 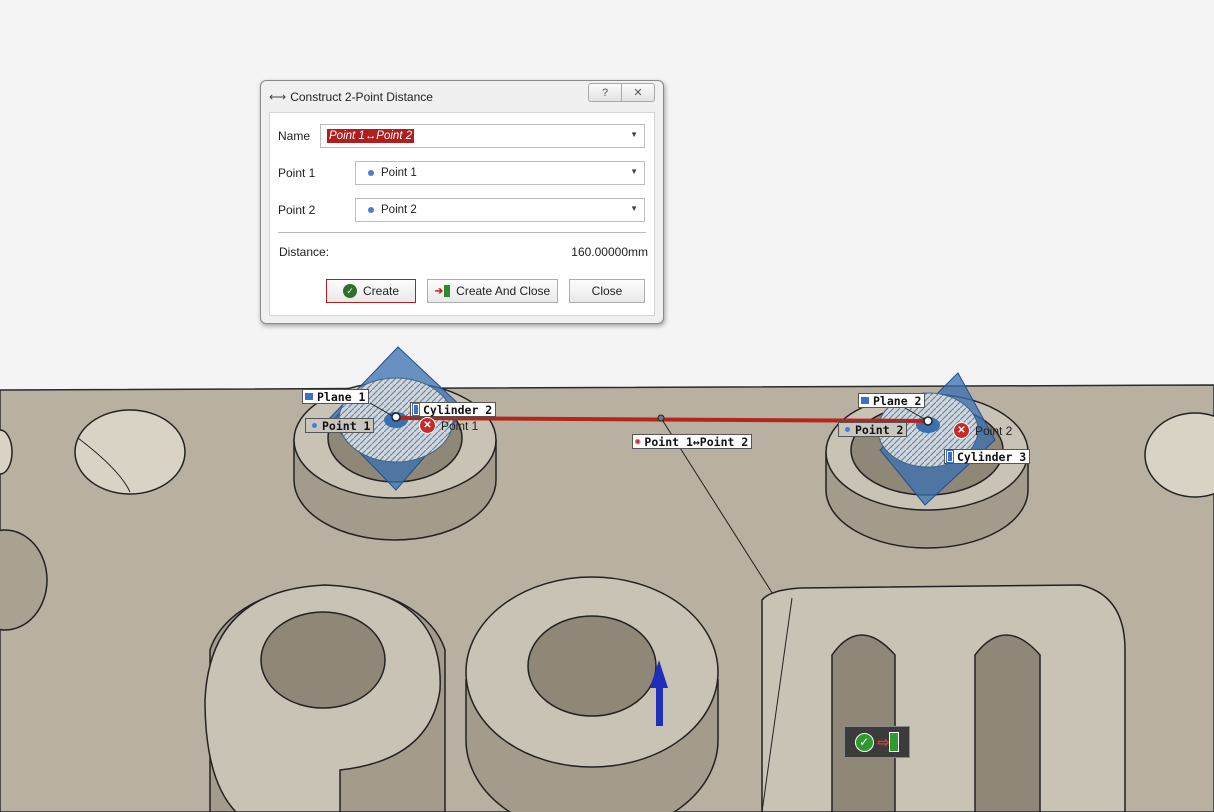 I want to click on distance-midpoint, so click(x=661, y=418).